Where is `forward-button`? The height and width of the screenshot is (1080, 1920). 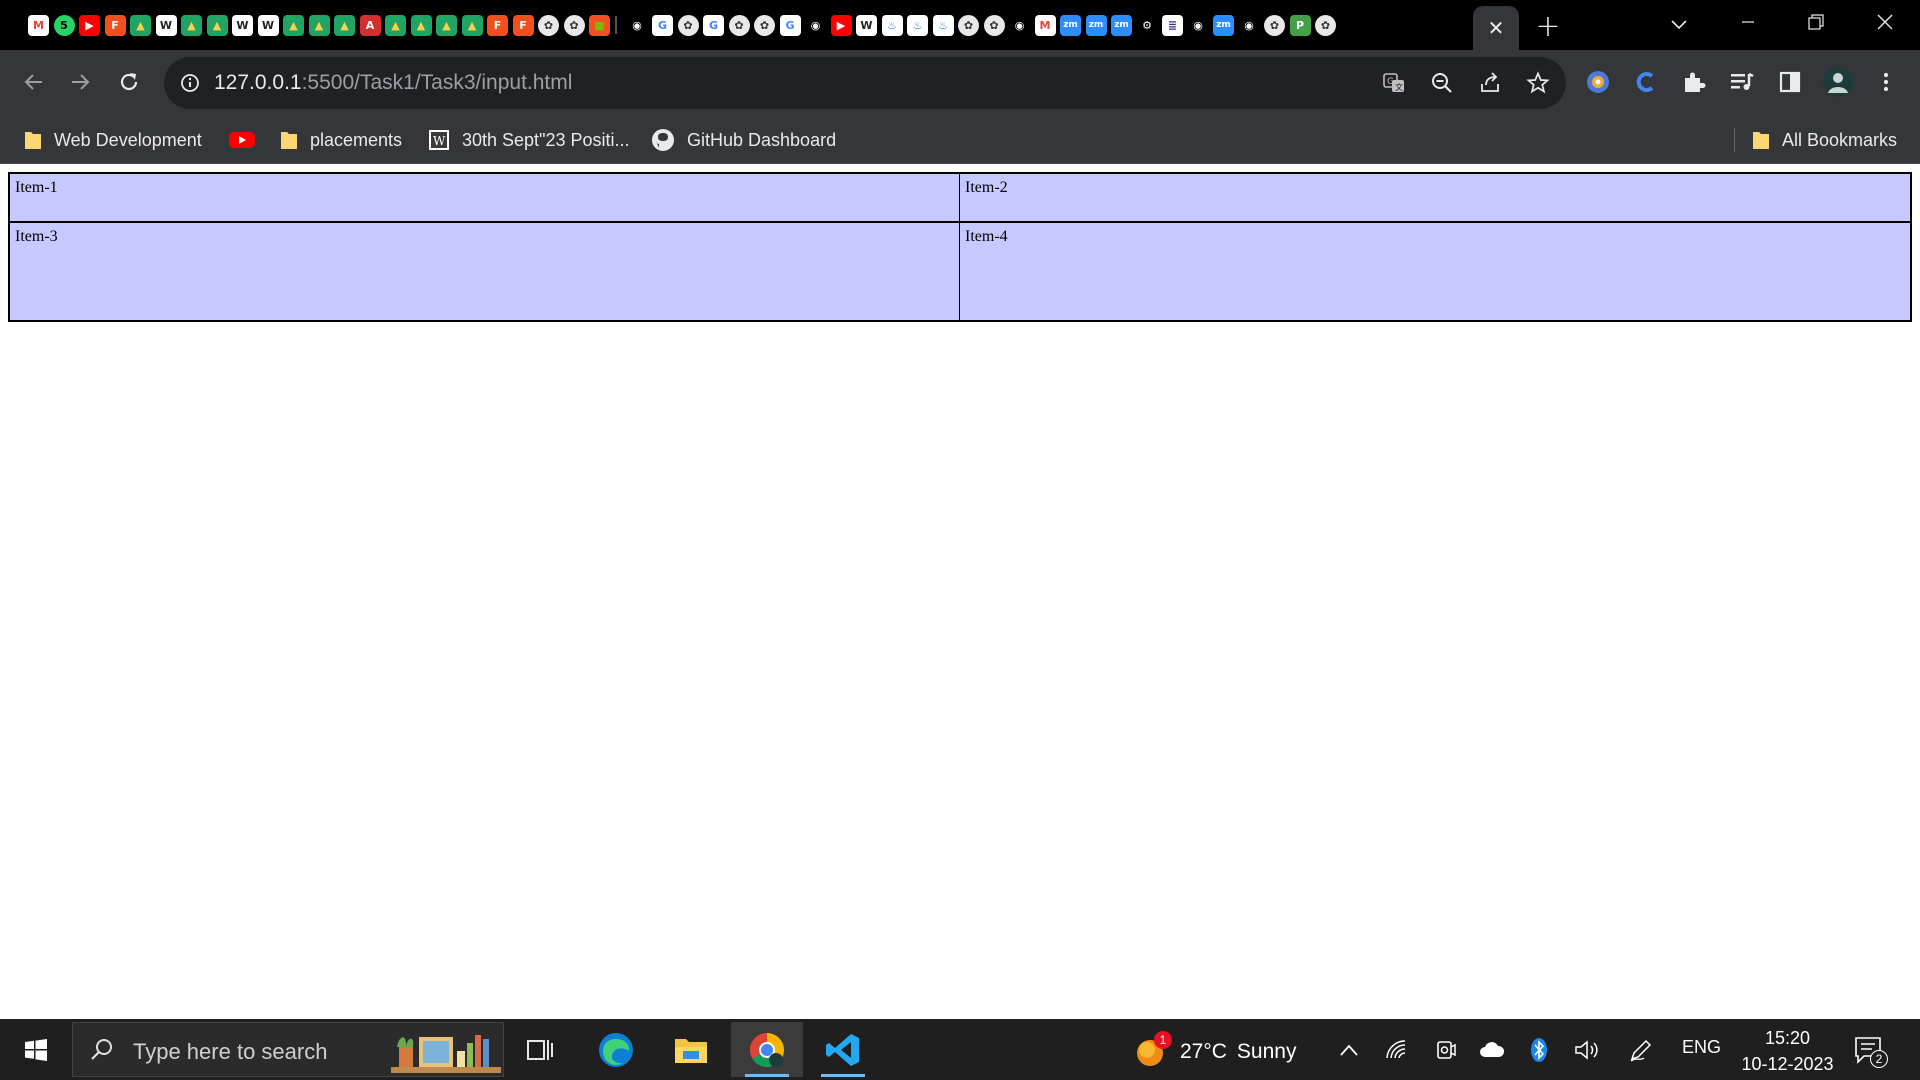 forward-button is located at coordinates (81, 82).